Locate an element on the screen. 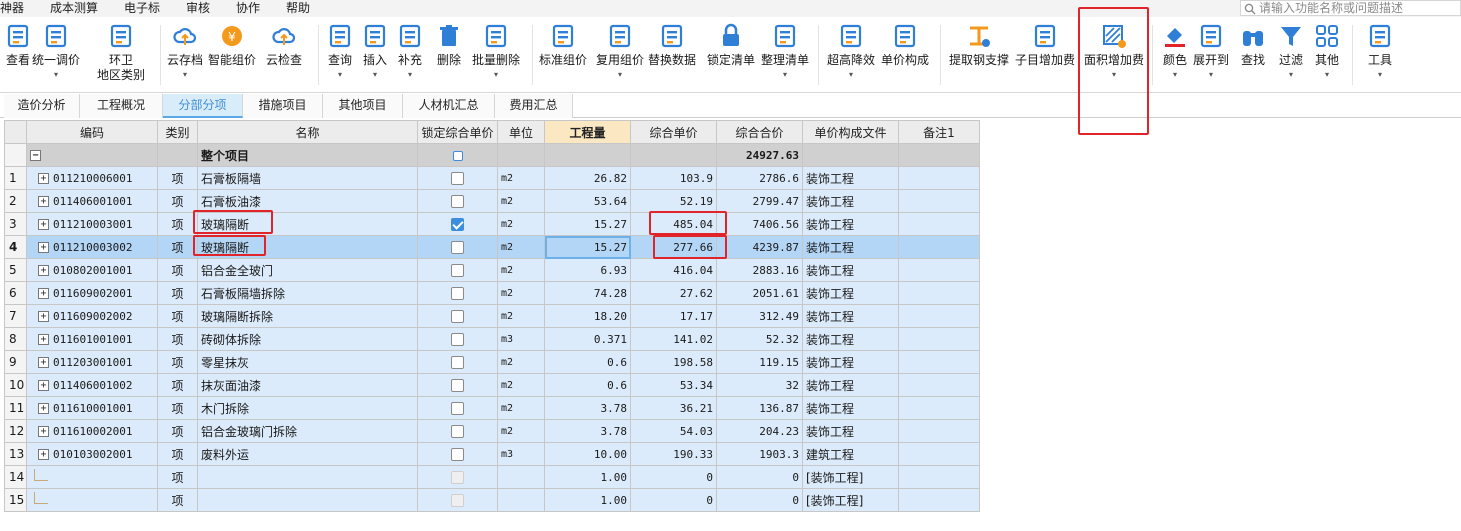 The width and height of the screenshot is (1461, 531). quantity-cell: 10.00 is located at coordinates (587, 454).